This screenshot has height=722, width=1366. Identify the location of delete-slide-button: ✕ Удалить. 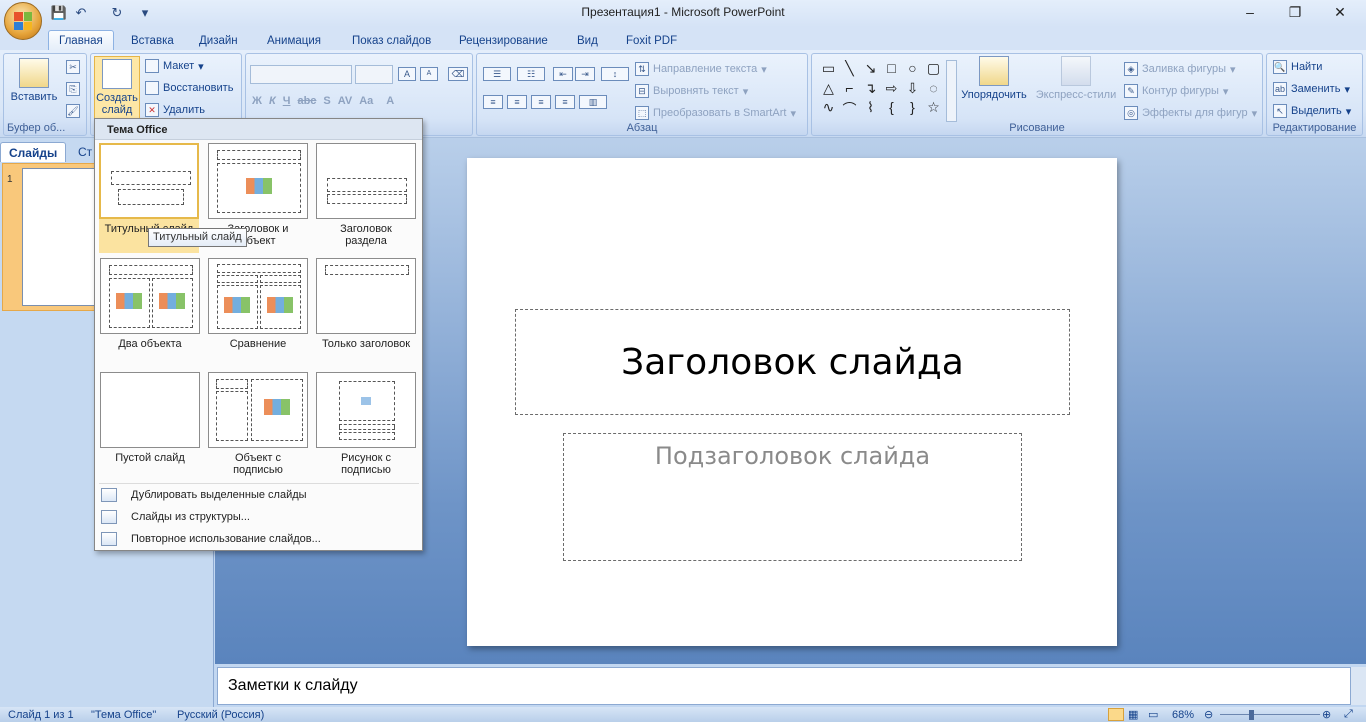
(175, 110).